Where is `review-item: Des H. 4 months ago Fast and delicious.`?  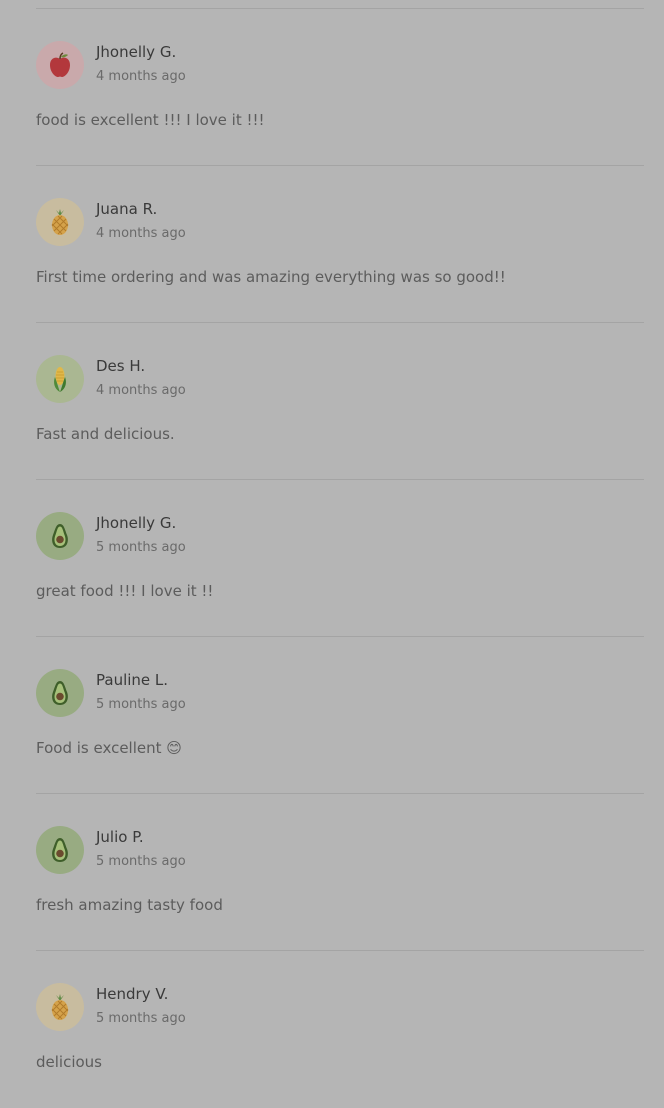
review-item: Des H. 4 months ago Fast and delicious. is located at coordinates (340, 401).